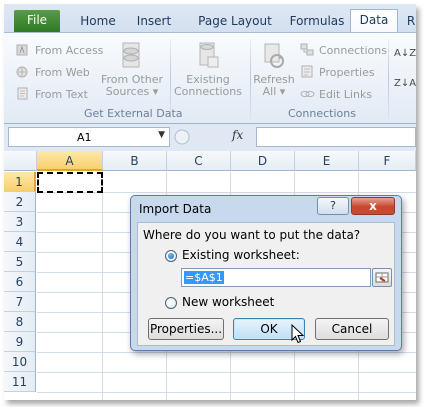 This screenshot has height=407, width=434. I want to click on insert-function-icon: fx, so click(237, 135).